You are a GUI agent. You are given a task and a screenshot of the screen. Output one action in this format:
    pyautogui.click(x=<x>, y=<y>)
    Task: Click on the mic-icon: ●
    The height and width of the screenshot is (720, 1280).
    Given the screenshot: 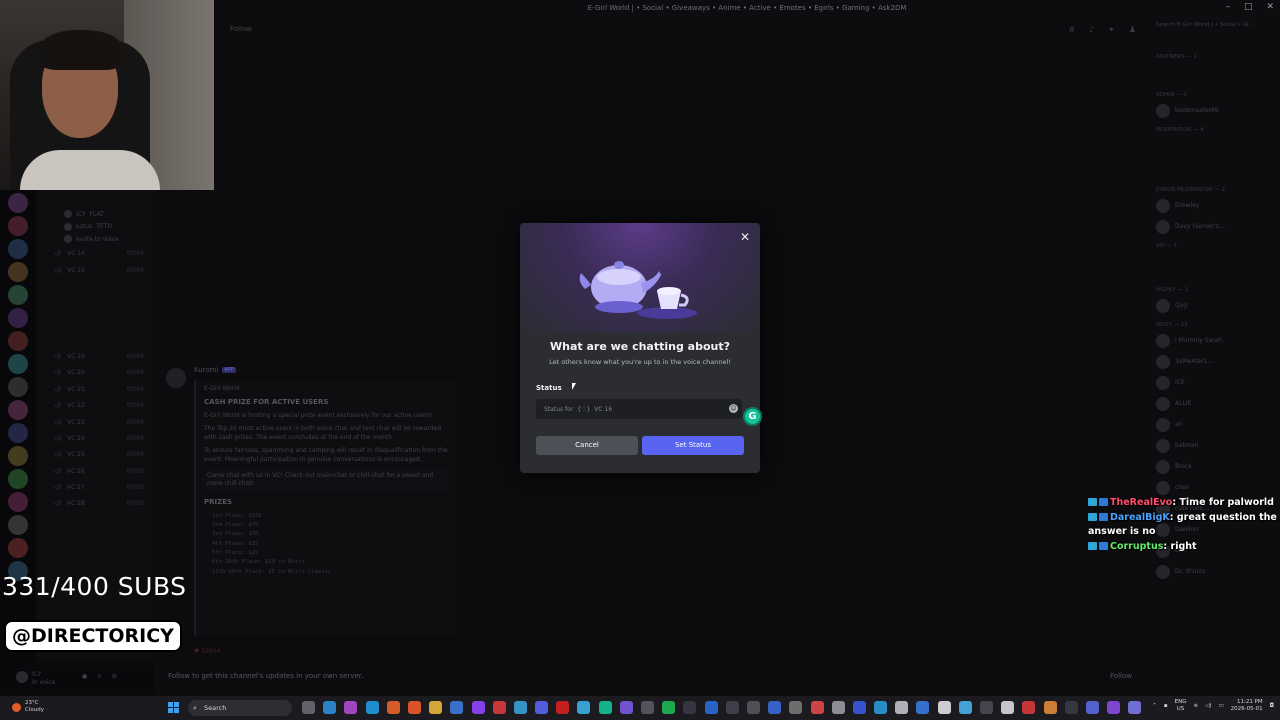 What is the action you would take?
    pyautogui.click(x=84, y=676)
    